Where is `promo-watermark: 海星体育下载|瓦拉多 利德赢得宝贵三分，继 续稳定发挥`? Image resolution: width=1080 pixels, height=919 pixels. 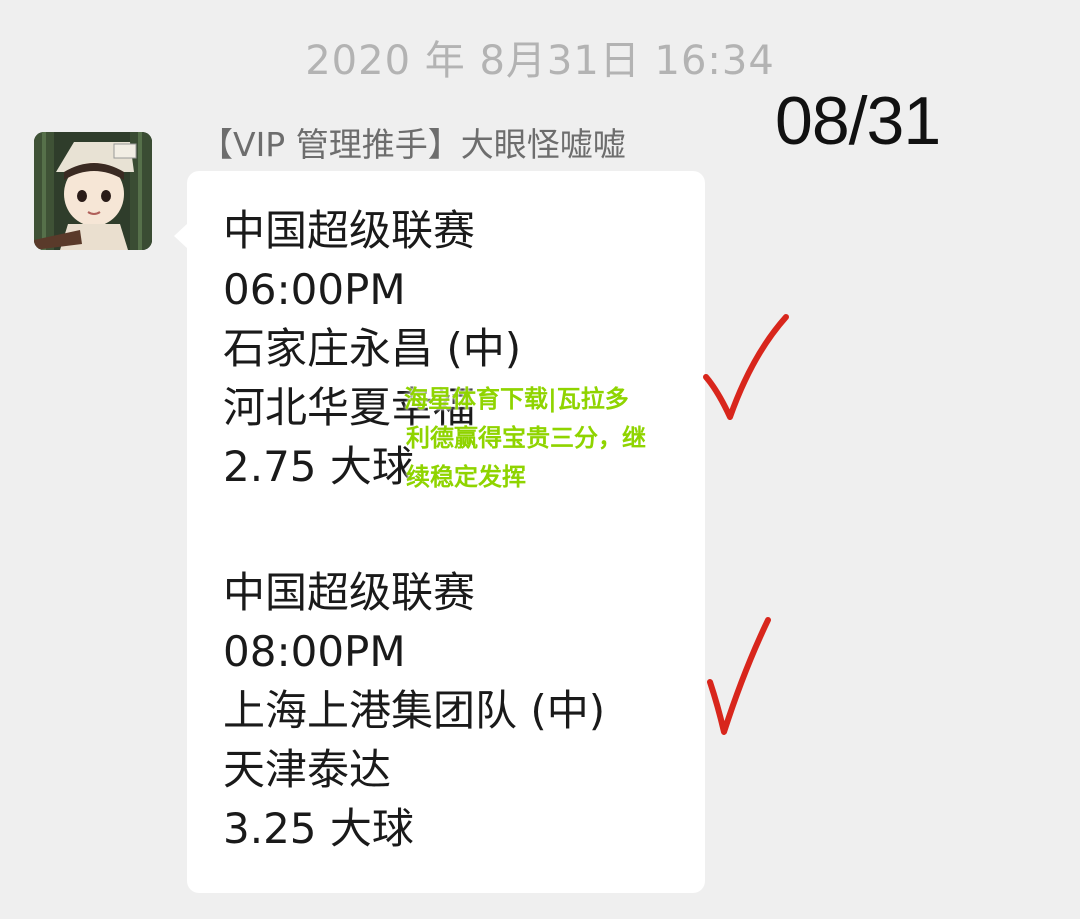 promo-watermark: 海星体育下载|瓦拉多 利德赢得宝贵三分，继 续稳定发挥 is located at coordinates (544, 438).